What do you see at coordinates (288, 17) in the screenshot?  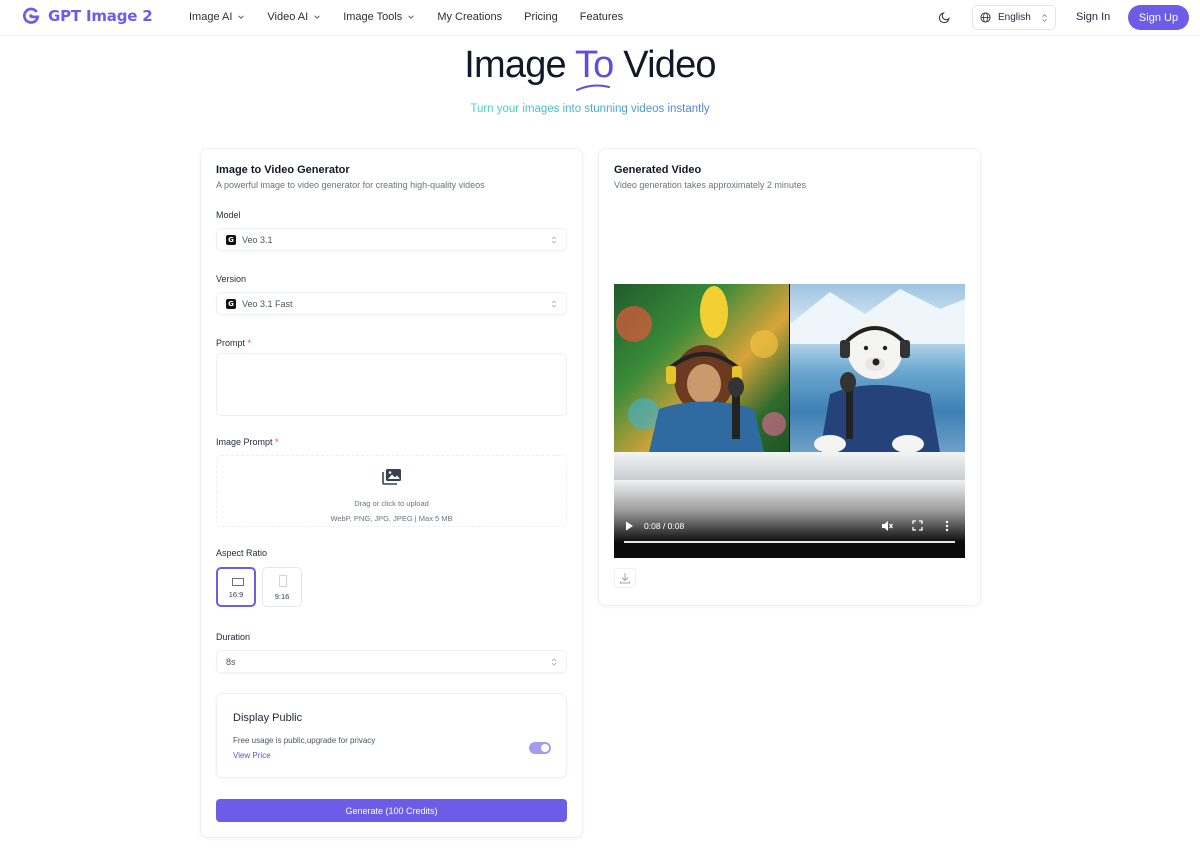 I see `nav-item-label: Video AI` at bounding box center [288, 17].